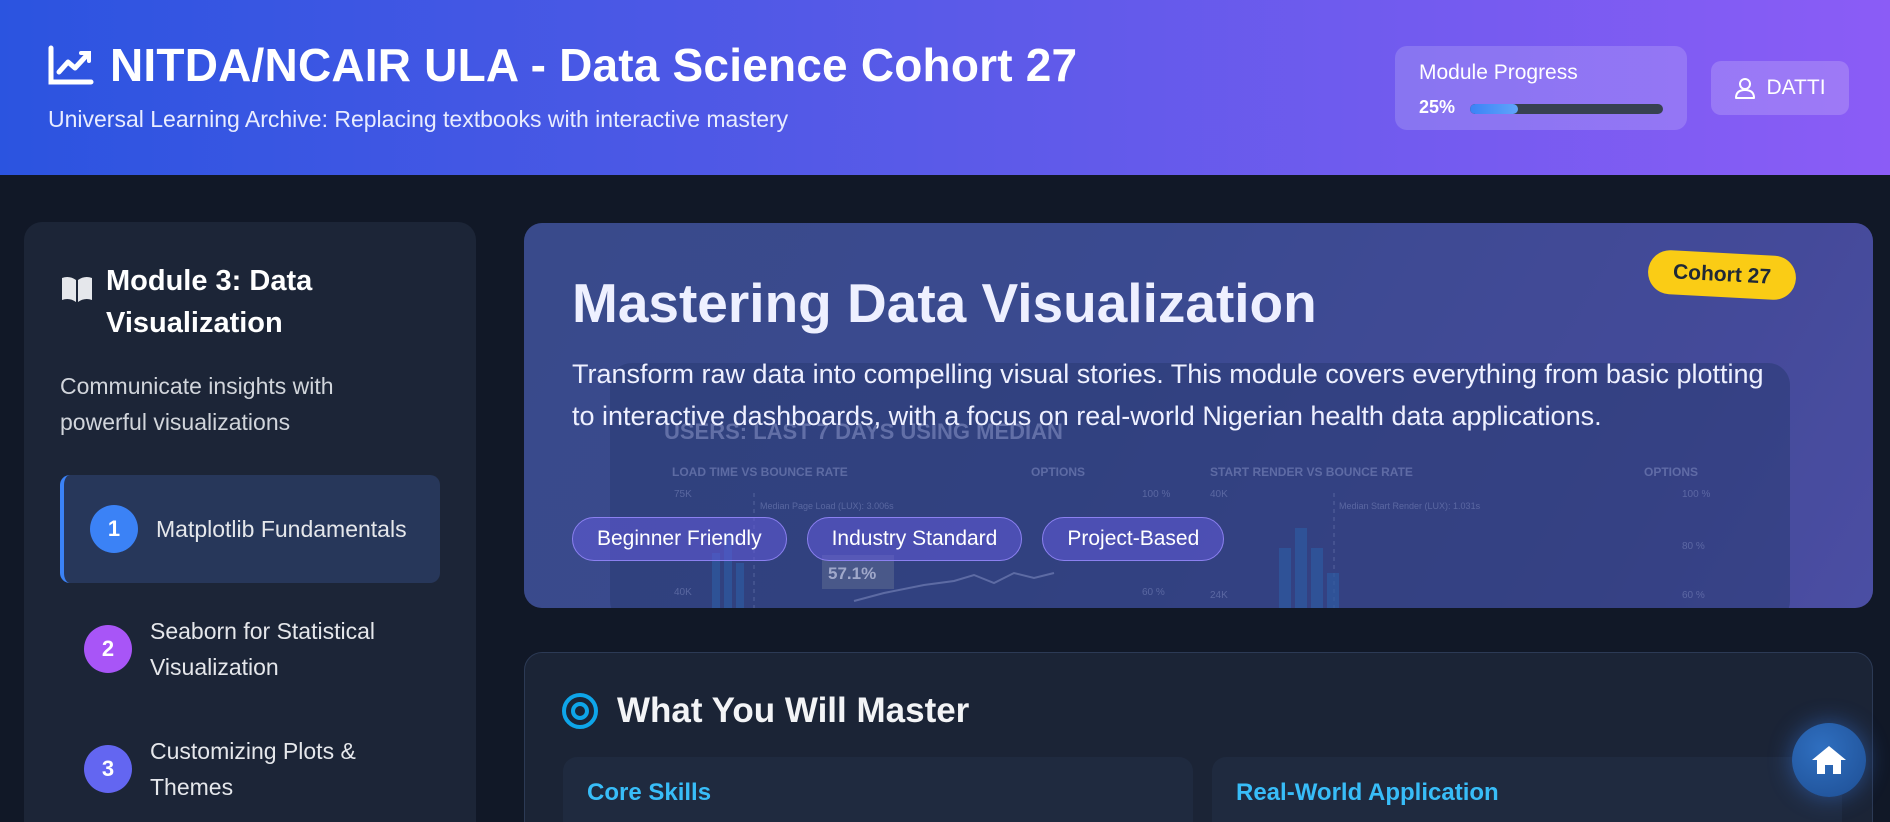 The width and height of the screenshot is (1890, 822). What do you see at coordinates (914, 539) in the screenshot?
I see `tag-industry-standard: Industry Standard` at bounding box center [914, 539].